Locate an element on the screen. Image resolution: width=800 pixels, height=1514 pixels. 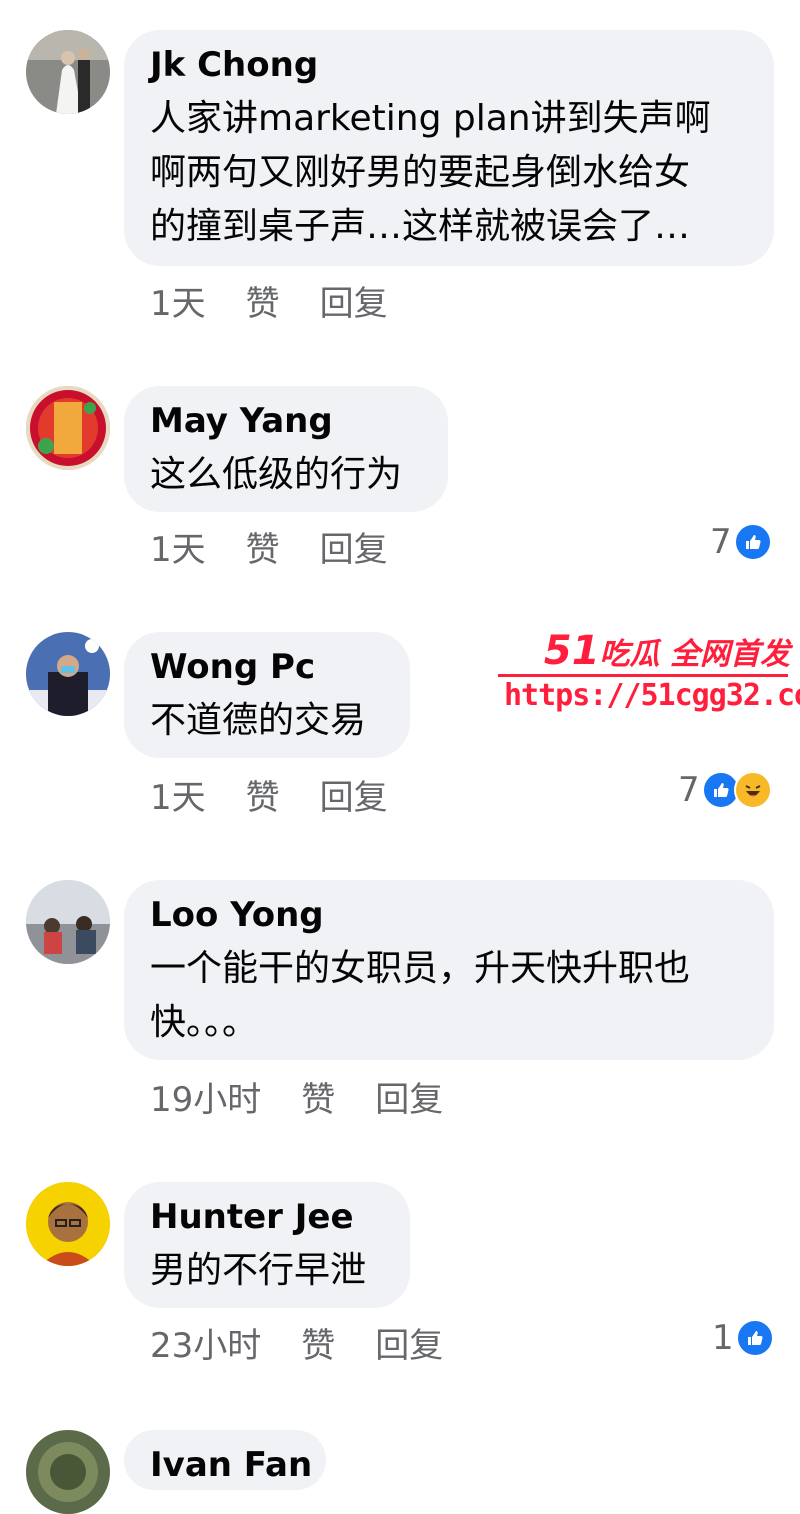
watermark: 51吃瓜 全网首发 https://51cgg32.com is located at coordinates (649, 676).